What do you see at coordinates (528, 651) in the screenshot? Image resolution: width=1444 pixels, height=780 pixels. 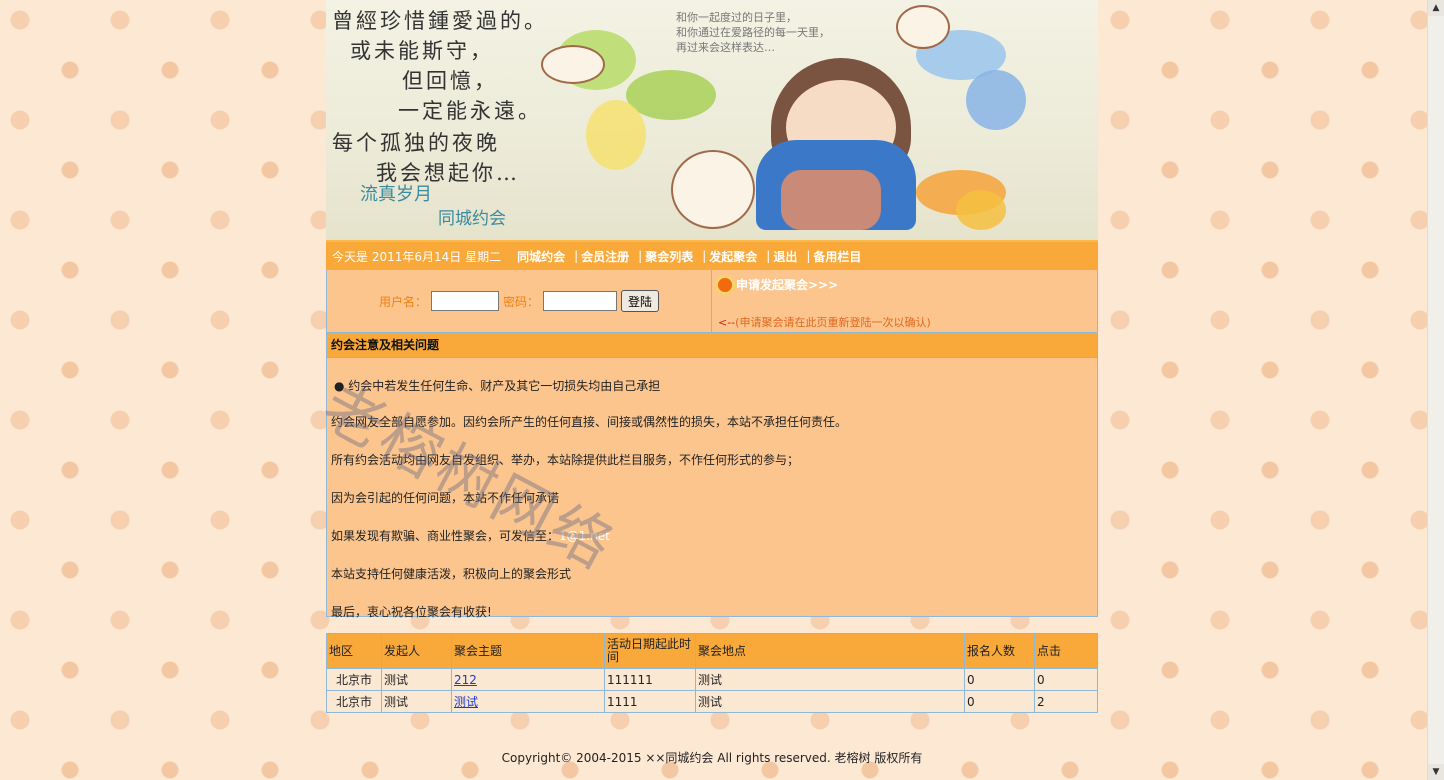 I see `column-header-theme: 聚会主题` at bounding box center [528, 651].